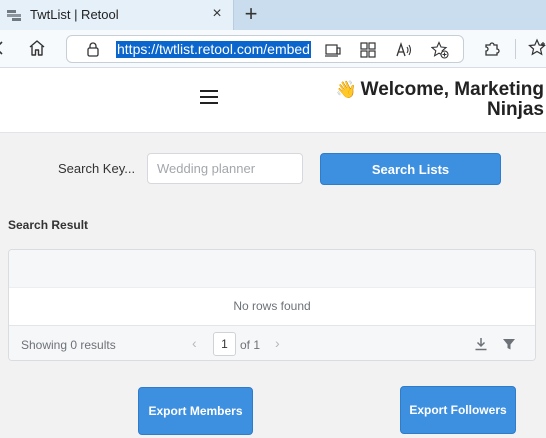 The image size is (546, 438). What do you see at coordinates (48, 225) in the screenshot?
I see `search-result-title: Search Result` at bounding box center [48, 225].